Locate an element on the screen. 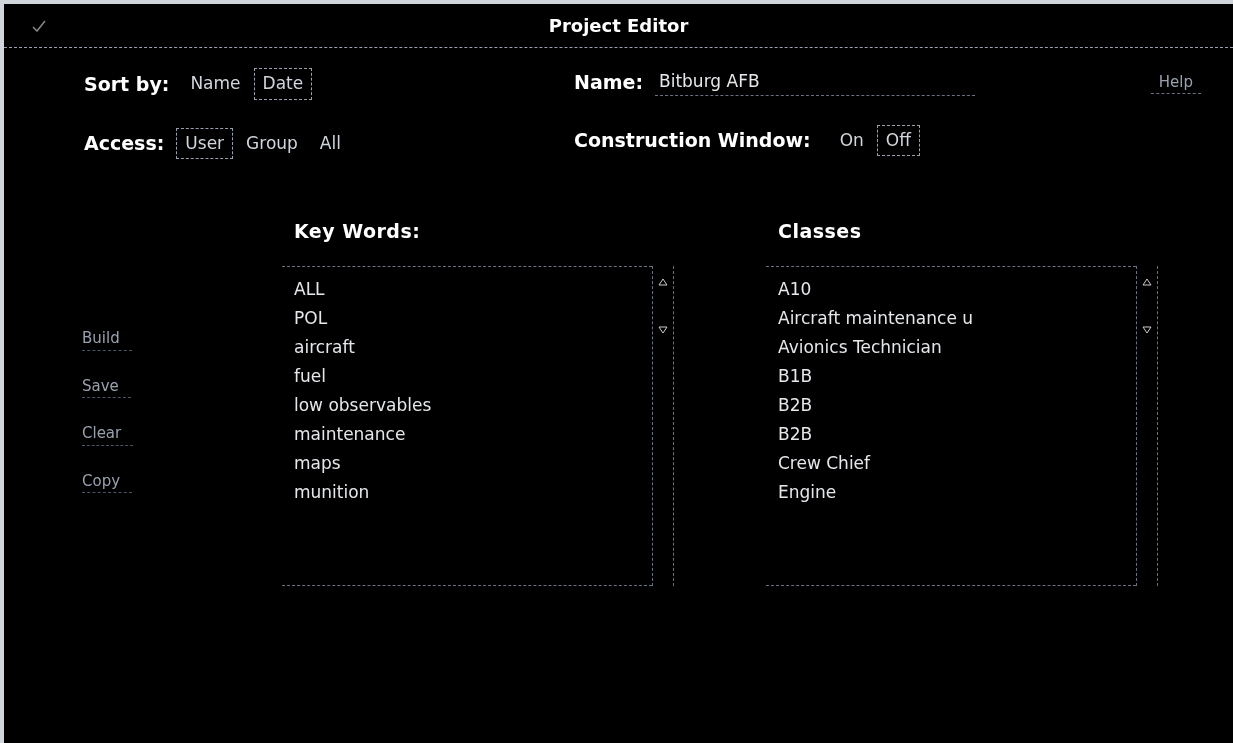 This screenshot has height=743, width=1233. list-item: maps is located at coordinates (473, 463).